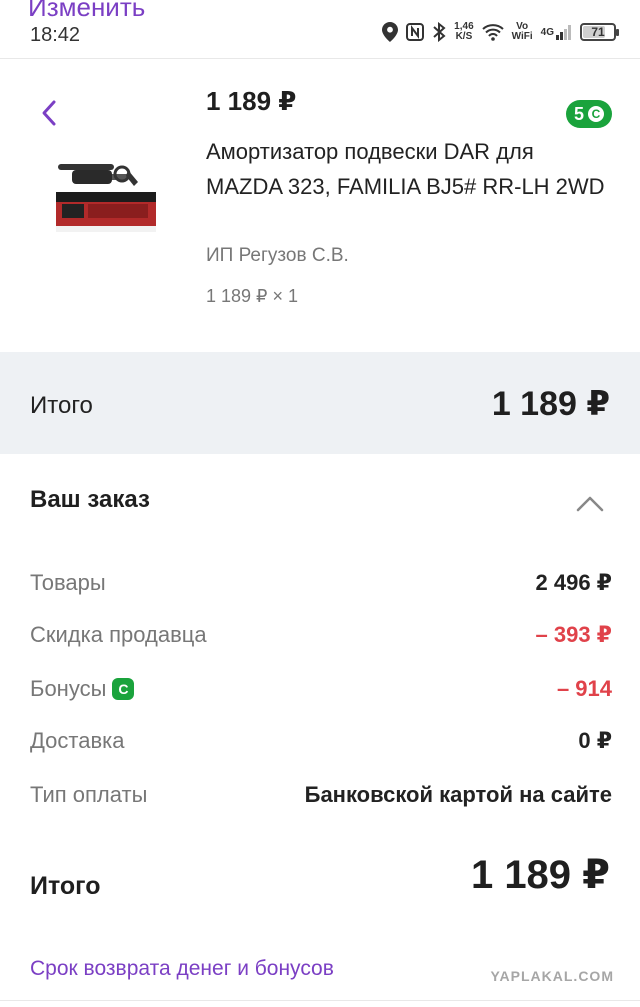 This screenshot has width=640, height=1007. Describe the element at coordinates (439, 32) in the screenshot. I see `bluetooth-icon` at that location.